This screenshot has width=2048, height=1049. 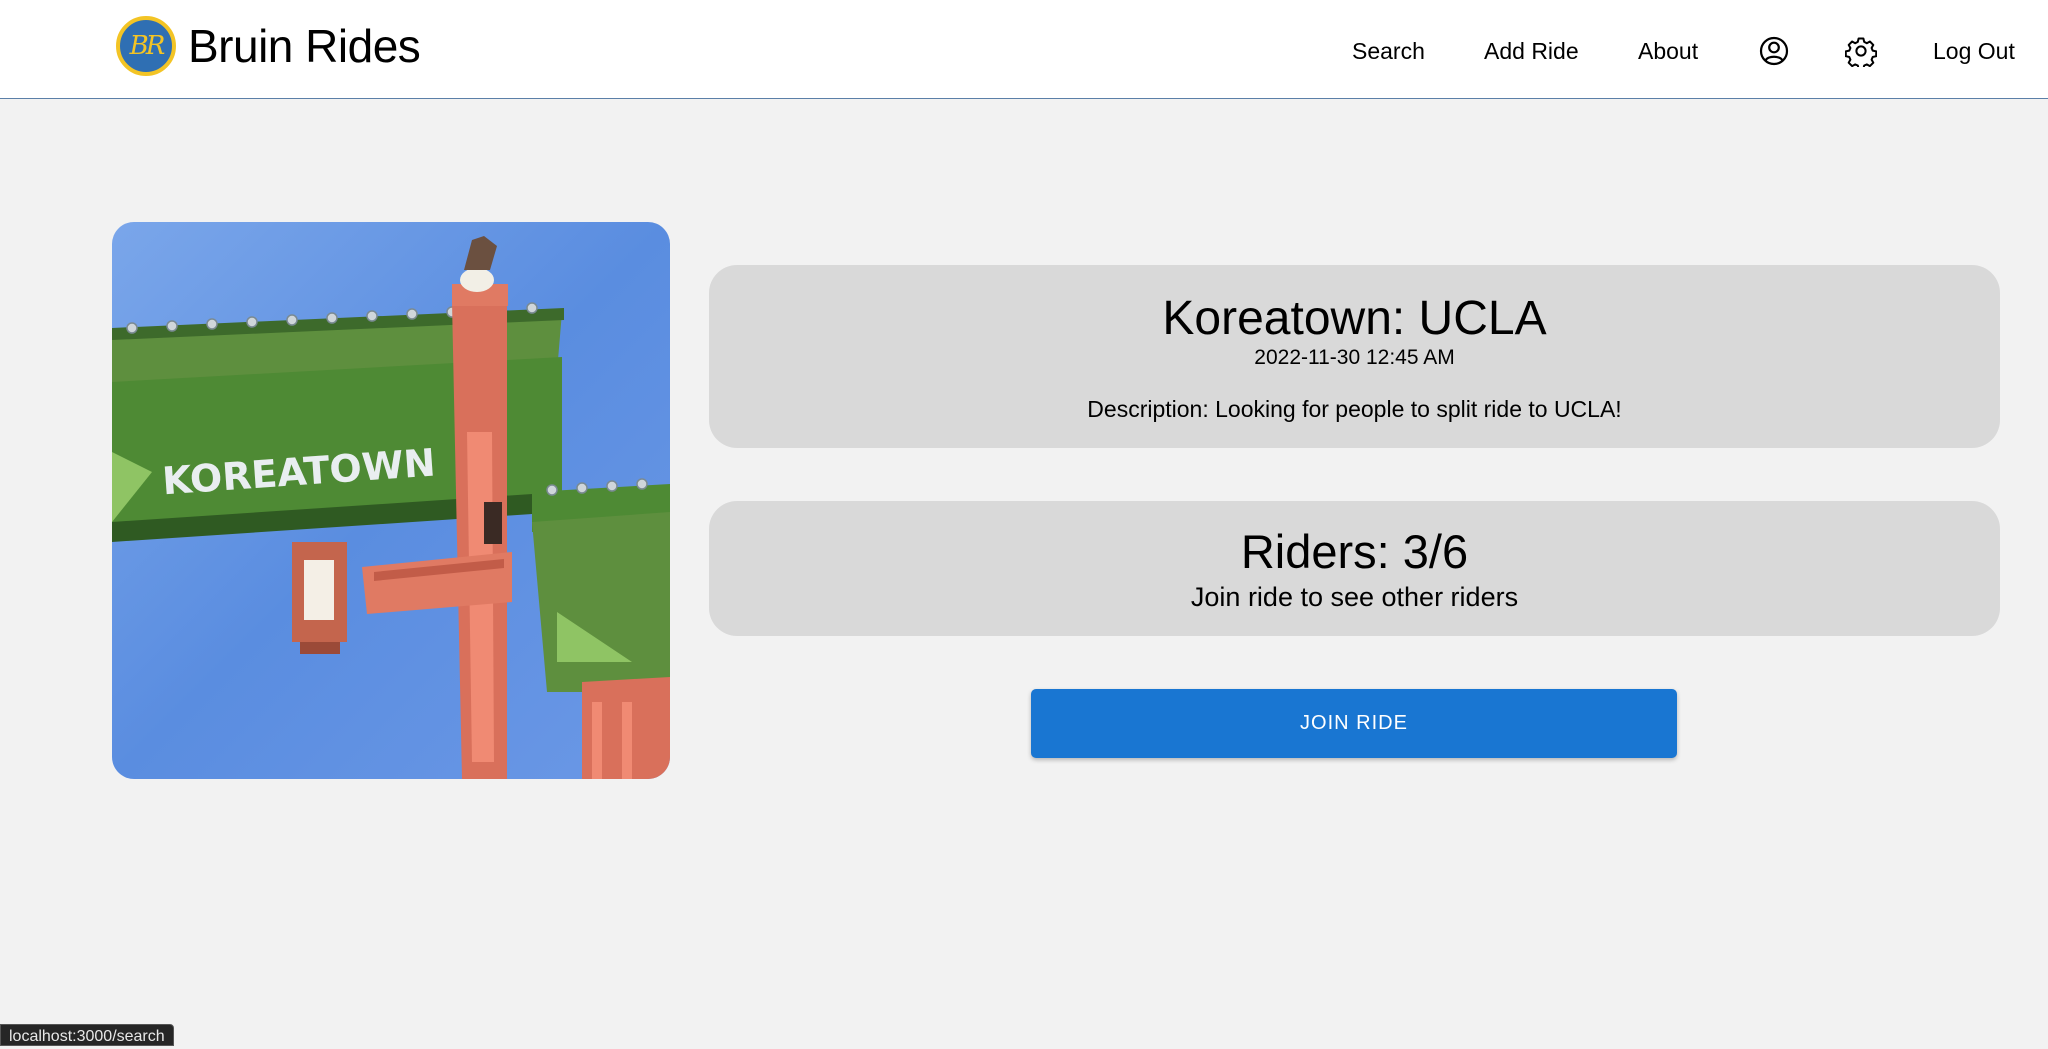 What do you see at coordinates (391, 500) in the screenshot?
I see `ride-destination-photo: KOREATOWN` at bounding box center [391, 500].